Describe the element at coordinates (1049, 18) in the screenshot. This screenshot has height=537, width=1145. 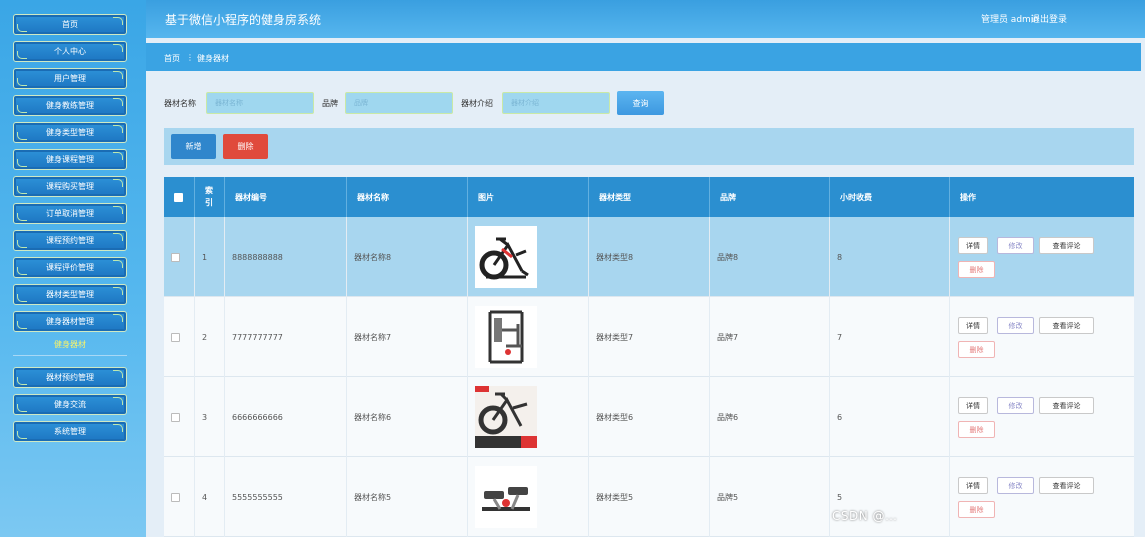
I see `logout-link: 退出登录` at that location.